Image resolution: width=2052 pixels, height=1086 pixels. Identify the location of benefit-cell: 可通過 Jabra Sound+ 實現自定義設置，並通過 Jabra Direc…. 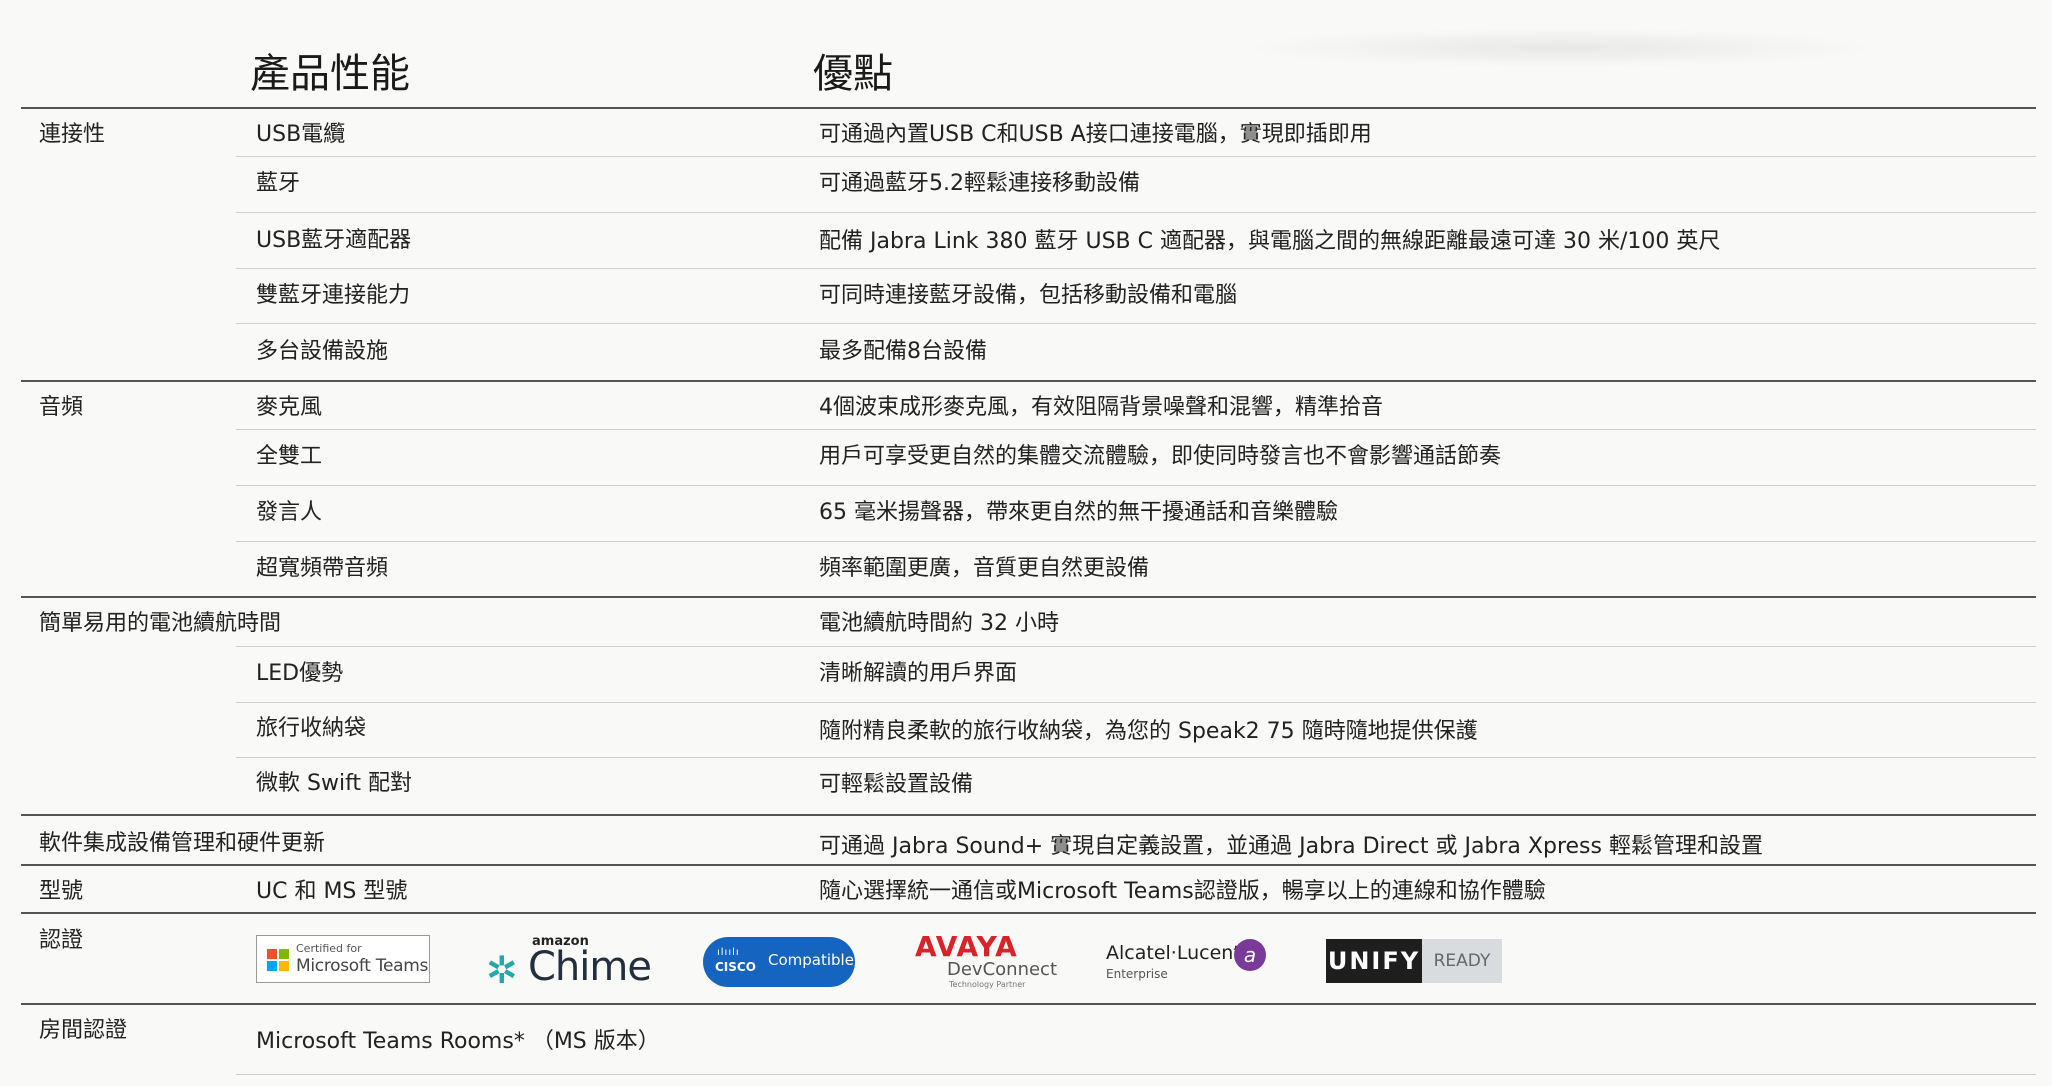
(1291, 846).